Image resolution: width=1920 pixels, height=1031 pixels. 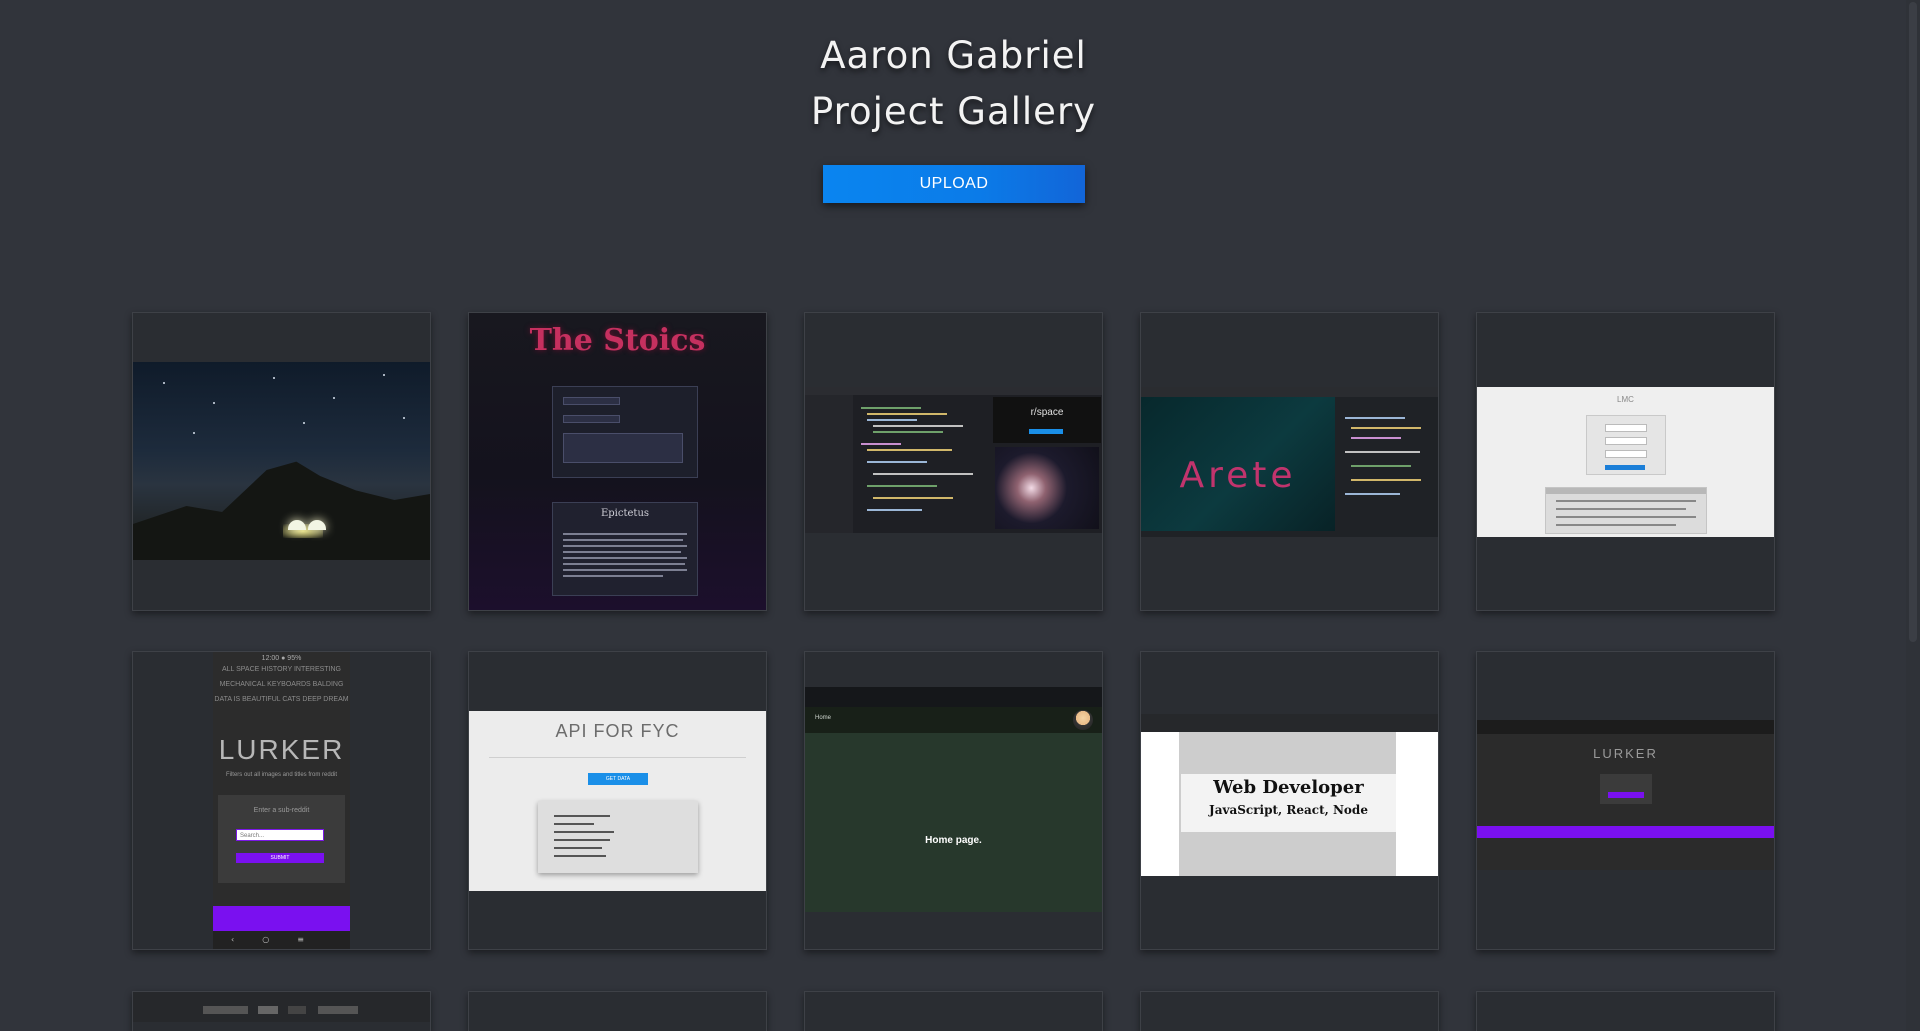 I want to click on gallery-card-editor: r/space, so click(x=953, y=461).